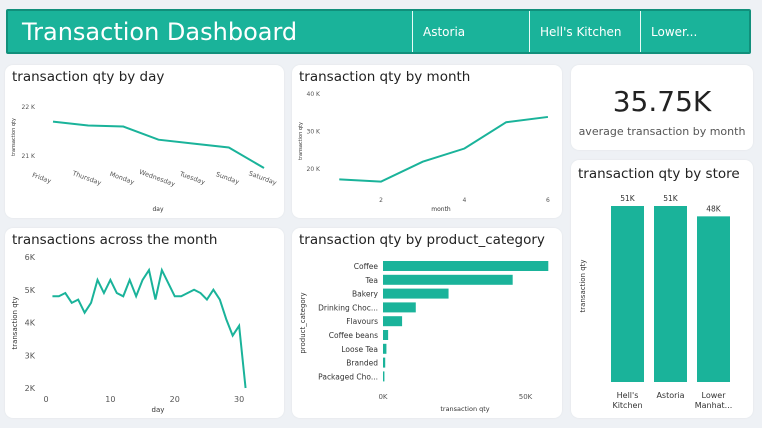 The height and width of the screenshot is (428, 762). Describe the element at coordinates (192, 177) in the screenshot. I see `x-tick-label: Tuesday` at that location.